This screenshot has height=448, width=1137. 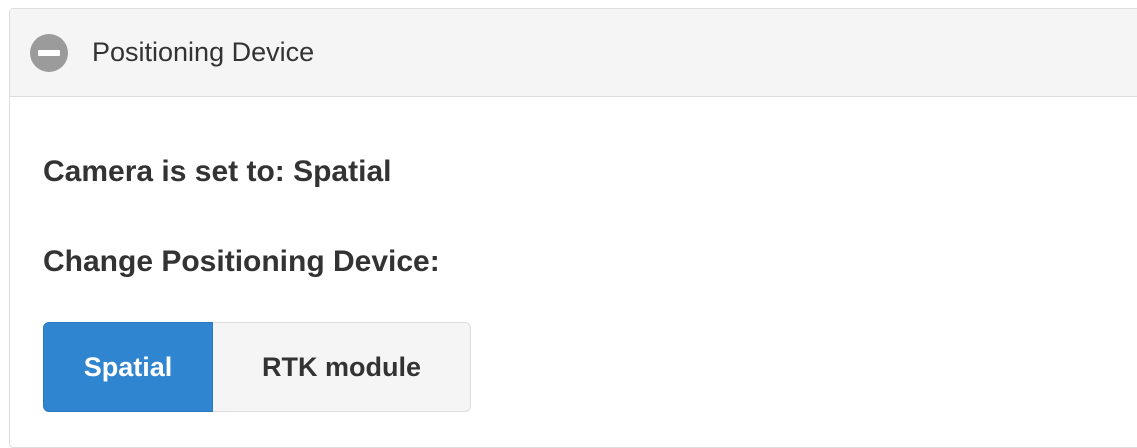 I want to click on camera-status-text: Camera is set to: Spatial, so click(x=217, y=171).